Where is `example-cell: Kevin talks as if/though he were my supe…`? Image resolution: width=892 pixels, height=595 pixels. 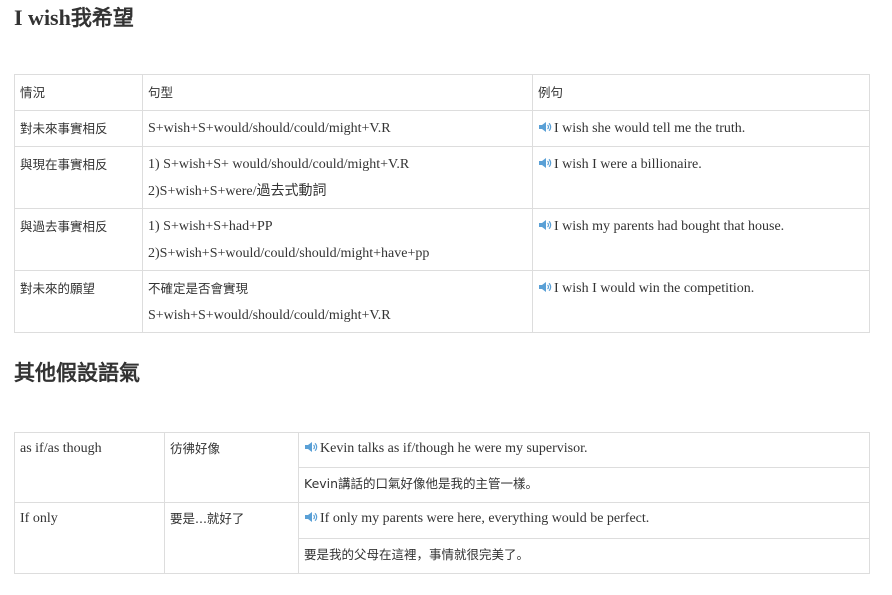 example-cell: Kevin talks as if/though he were my supe… is located at coordinates (584, 450).